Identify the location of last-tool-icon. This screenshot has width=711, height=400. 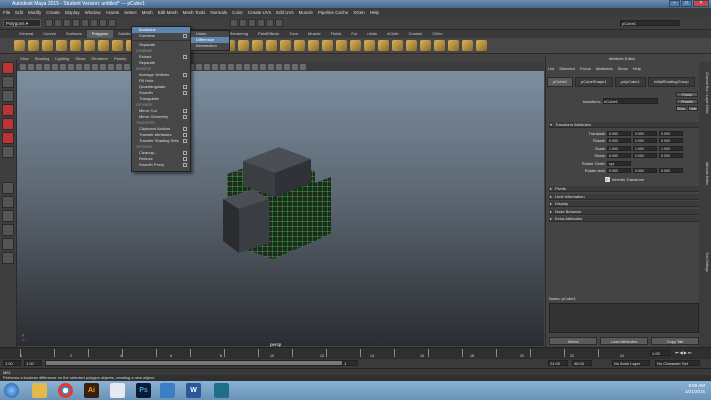
(8, 152).